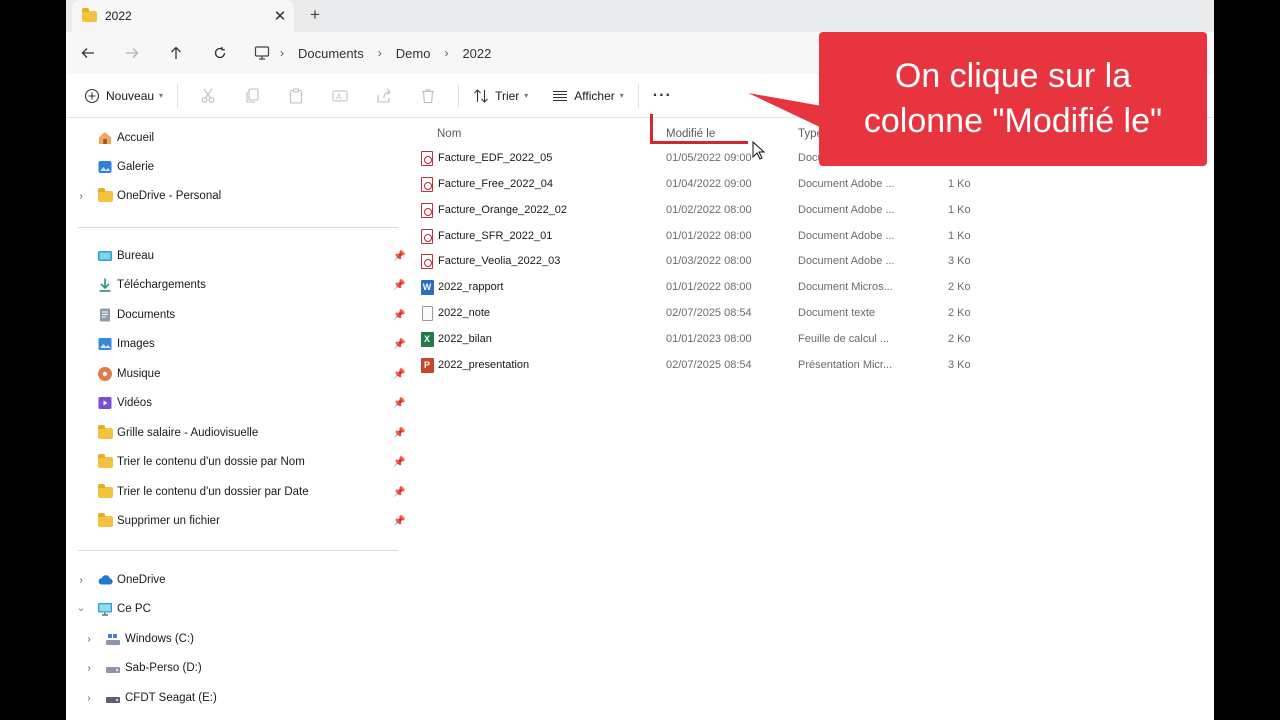 This screenshot has width=1280, height=720. Describe the element at coordinates (176, 53) in the screenshot. I see `up-button` at that location.